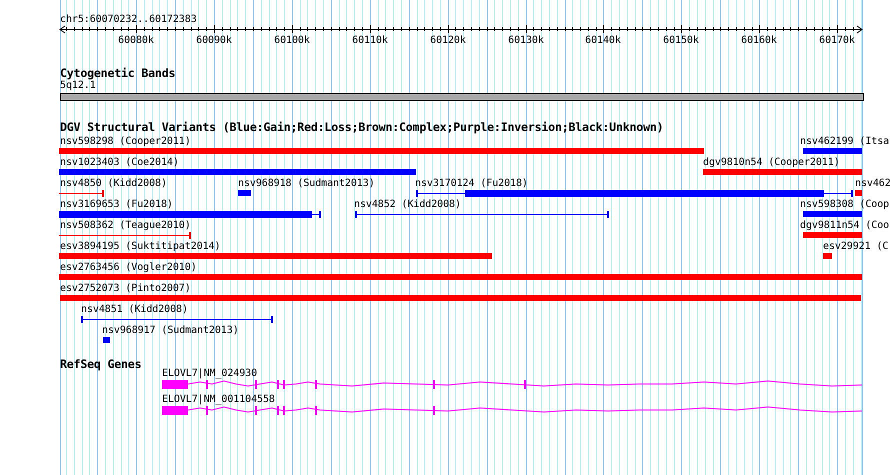  What do you see at coordinates (845, 225) in the screenshot?
I see `variant-label: dgv9811n54 (Coo` at bounding box center [845, 225].